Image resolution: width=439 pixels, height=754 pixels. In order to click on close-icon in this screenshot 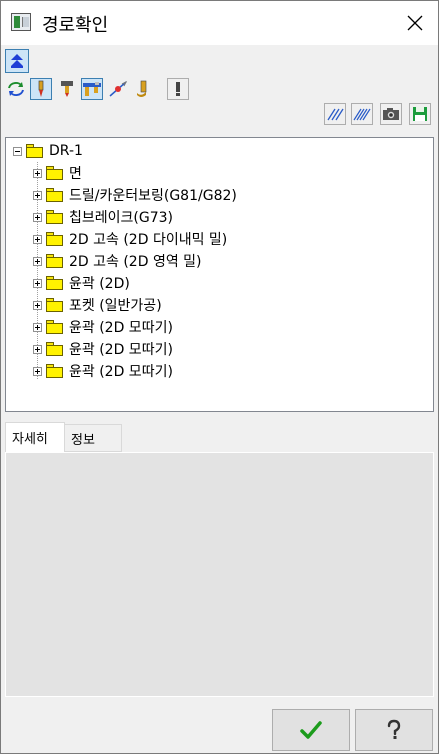, I will do `click(415, 23)`.